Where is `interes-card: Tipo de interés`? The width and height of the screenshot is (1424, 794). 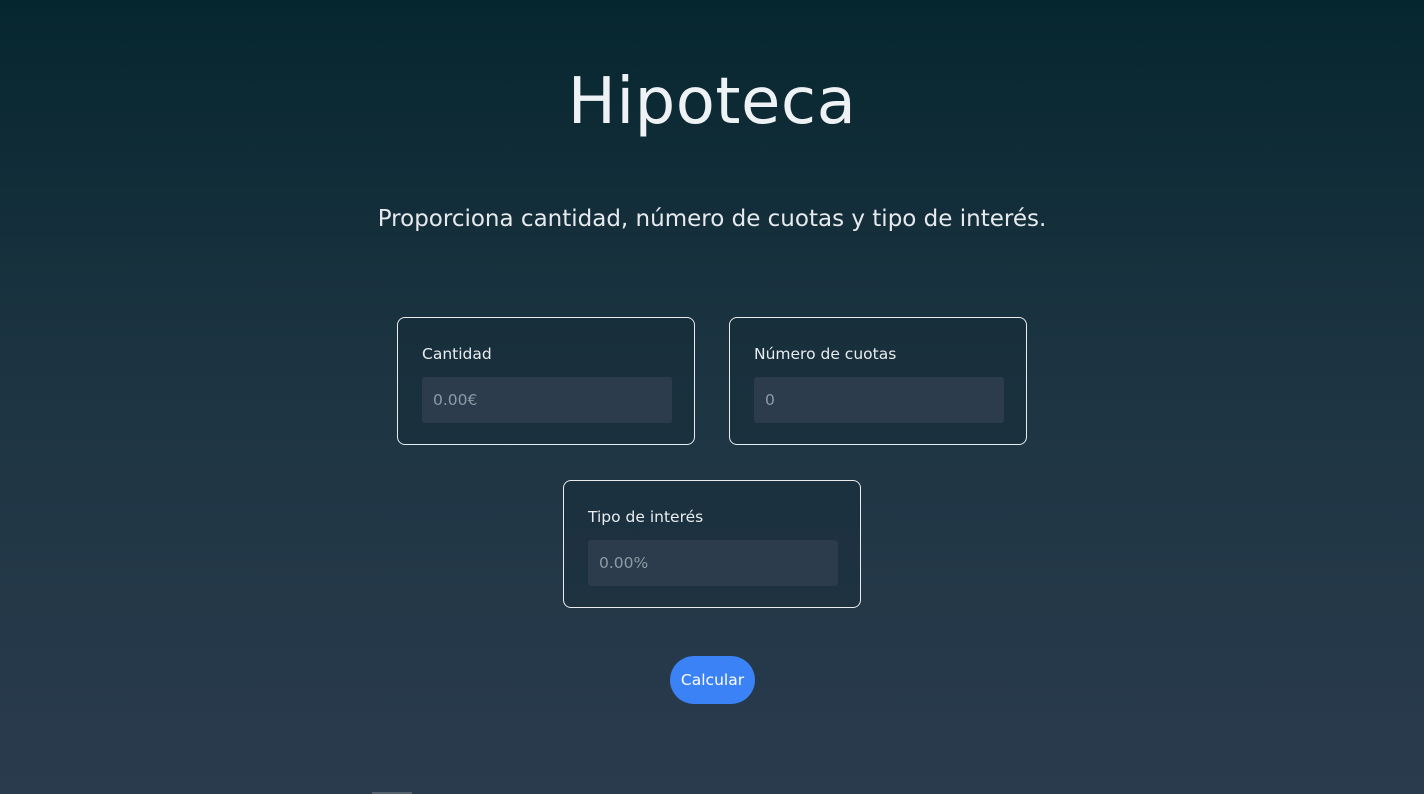 interes-card: Tipo de interés is located at coordinates (712, 544).